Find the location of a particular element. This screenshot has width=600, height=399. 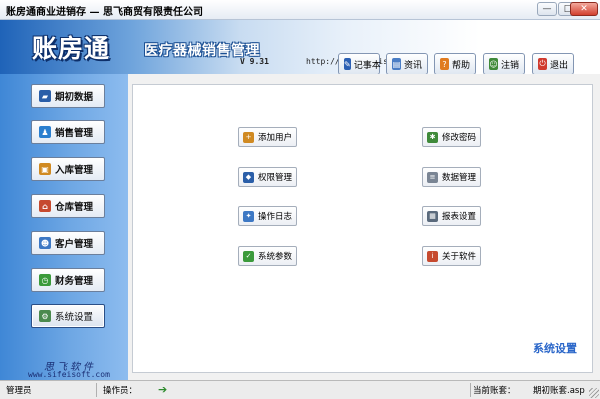

about-software-button: i 关于软件 is located at coordinates (451, 256).